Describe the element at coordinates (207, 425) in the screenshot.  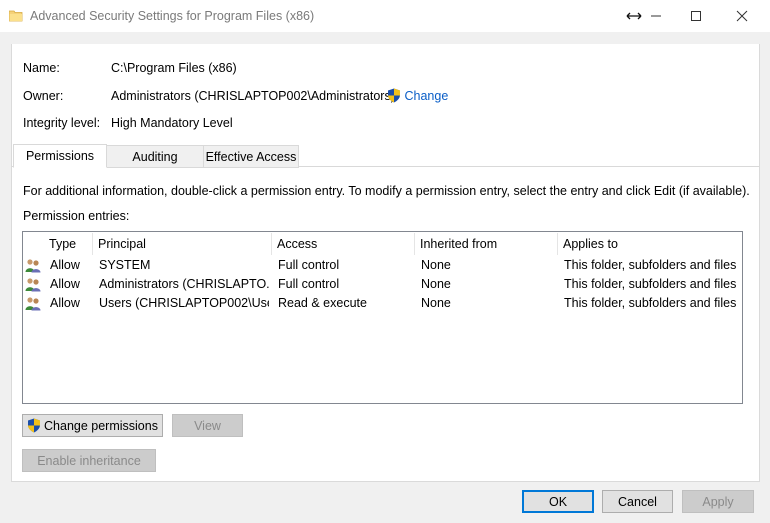
I see `view-button: View` at that location.